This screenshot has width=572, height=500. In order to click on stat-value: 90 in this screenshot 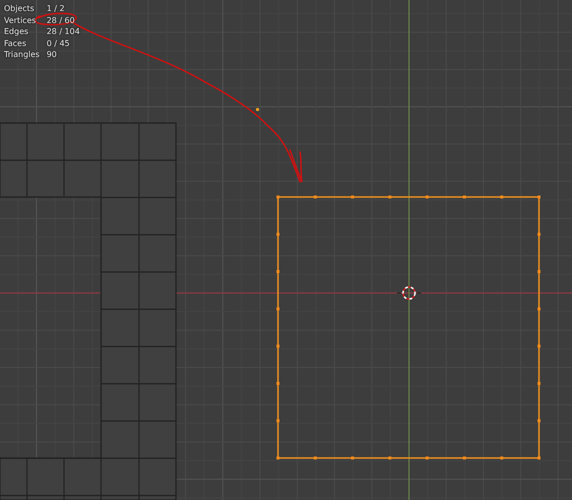, I will do `click(52, 54)`.